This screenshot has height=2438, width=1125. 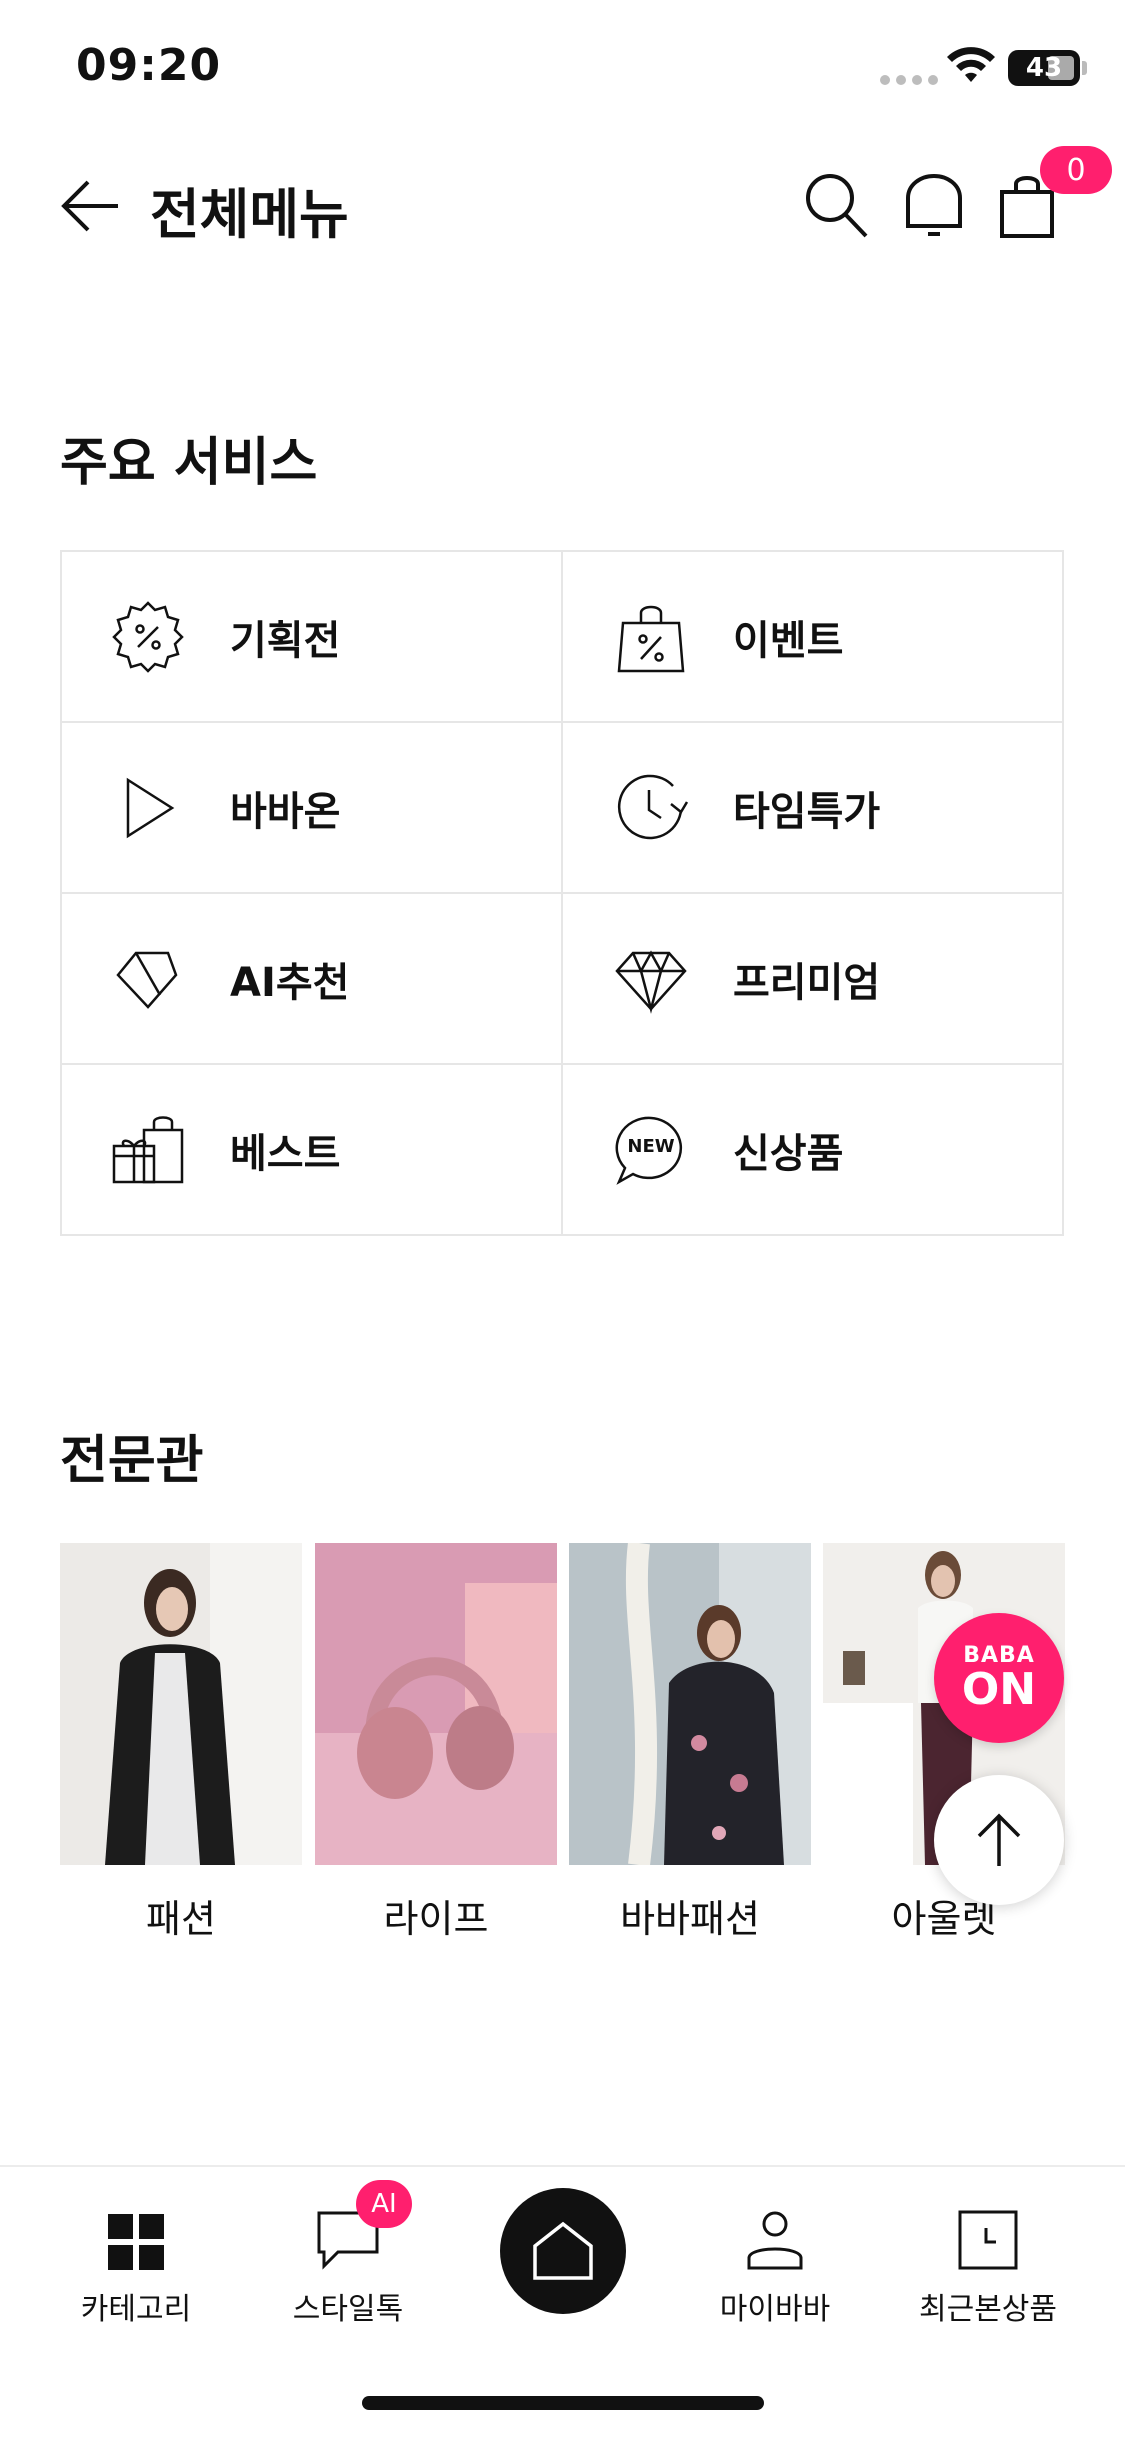 I want to click on nav-label: 최근본상품, so click(x=988, y=2309).